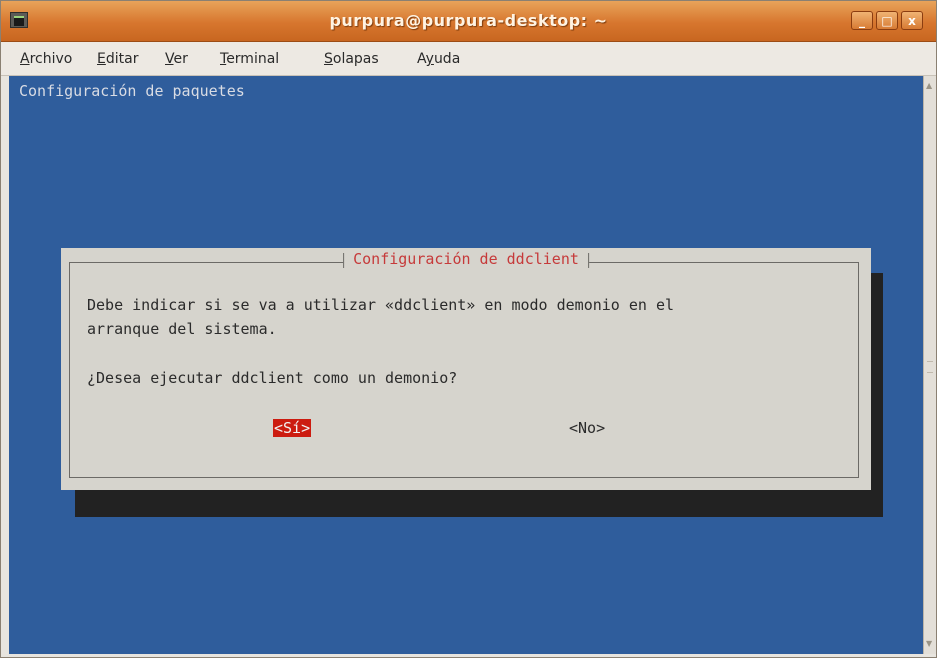 The image size is (937, 658). I want to click on maximize-button: □, so click(887, 20).